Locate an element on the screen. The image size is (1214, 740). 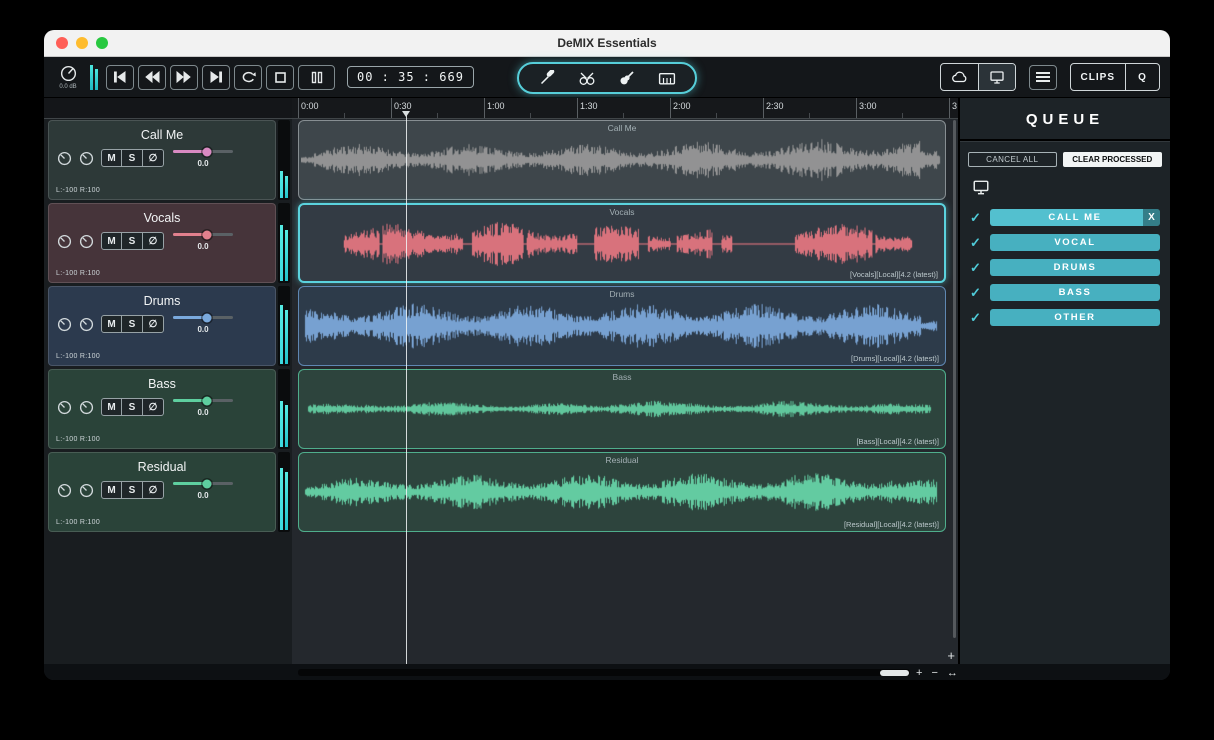
audio-region: Residual [Residual][Local][4.2 (latest)] is located at coordinates (622, 492).